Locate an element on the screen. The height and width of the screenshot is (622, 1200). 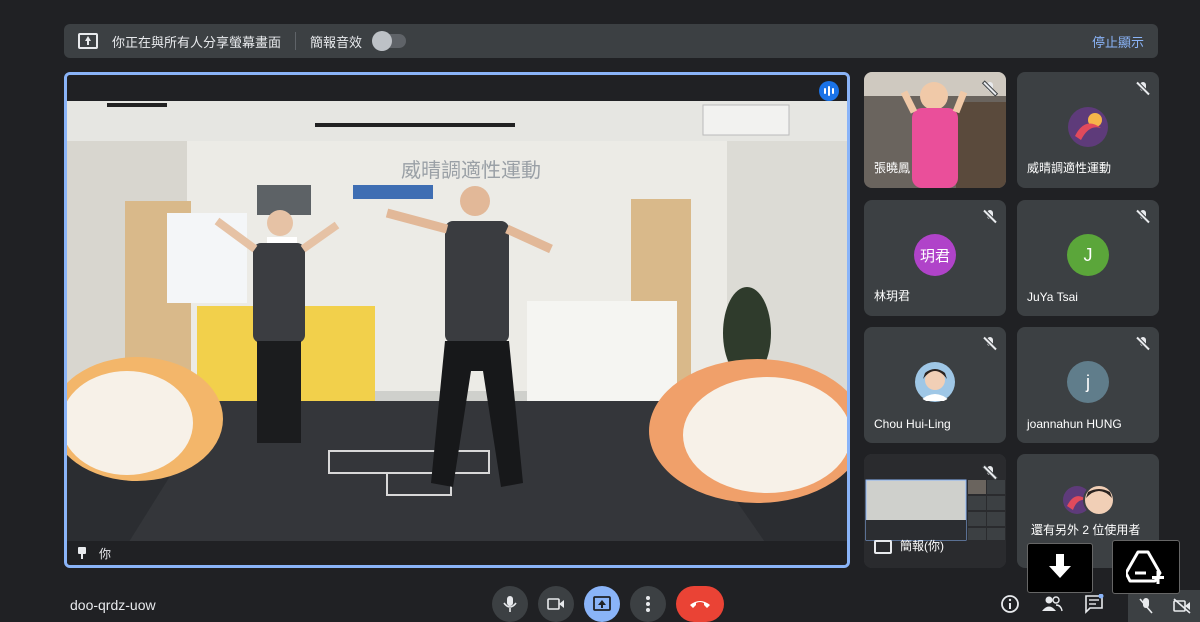
pin-icon is located at coordinates (82, 553).